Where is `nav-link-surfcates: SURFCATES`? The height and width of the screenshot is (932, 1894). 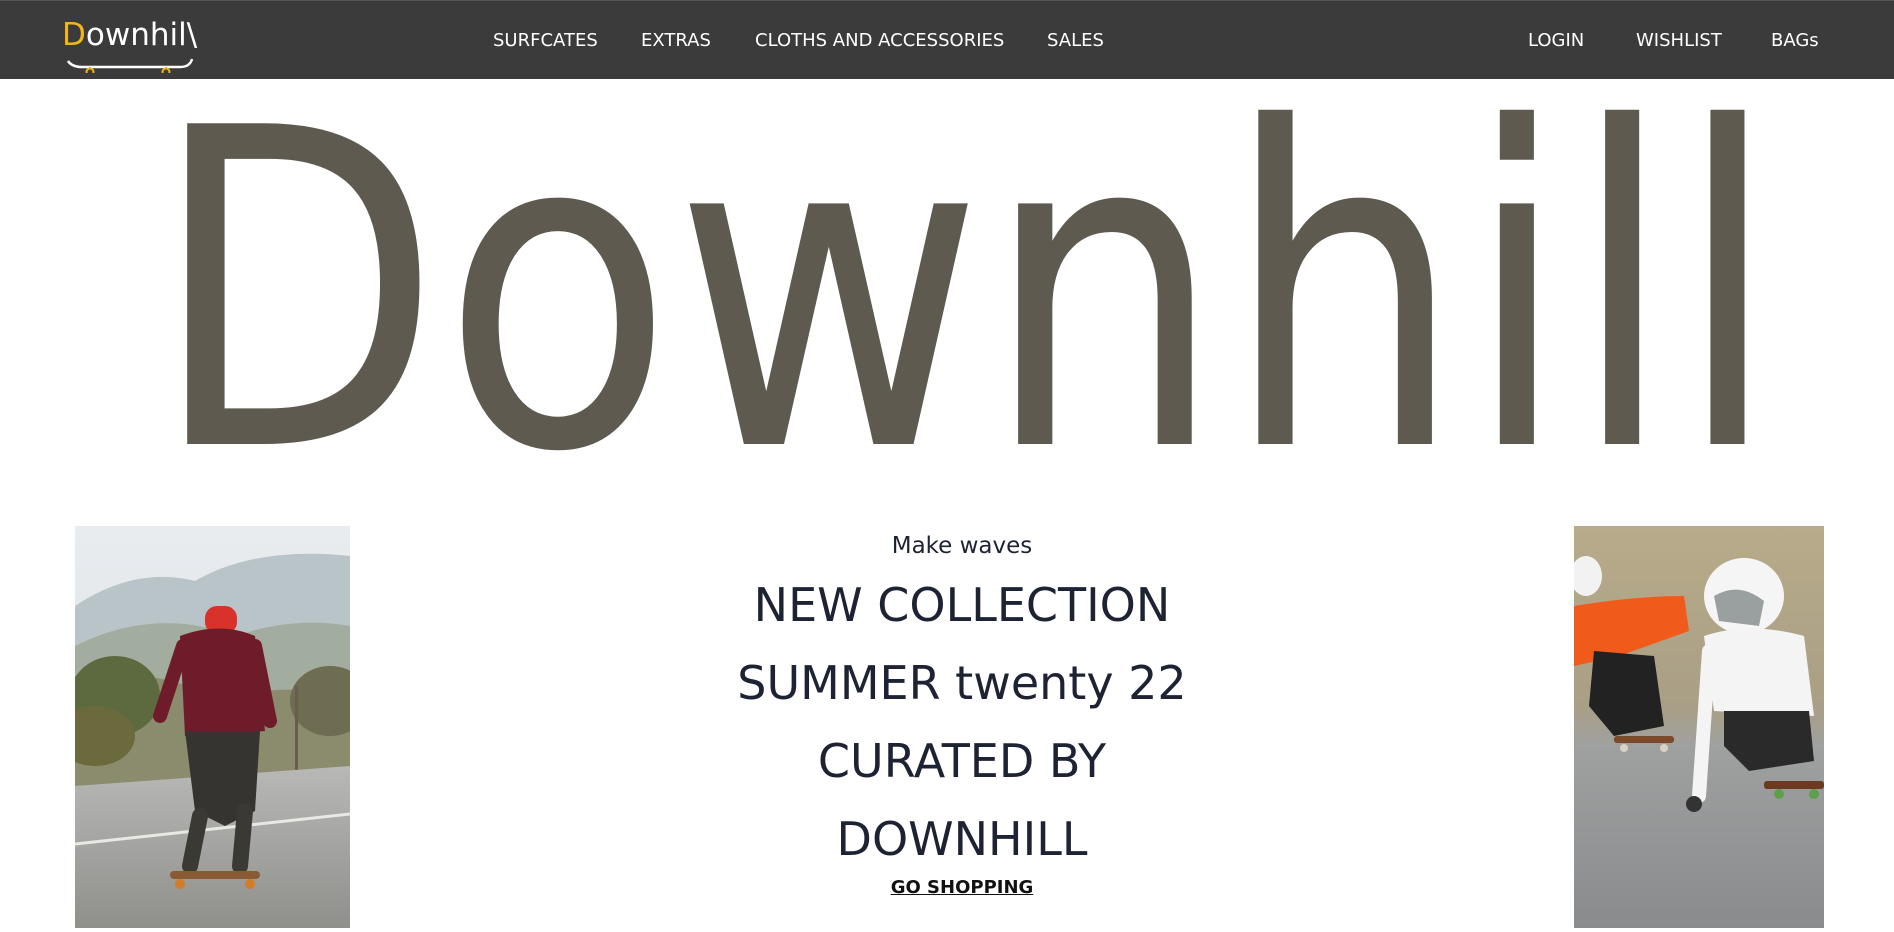
nav-link-surfcates: SURFCATES is located at coordinates (545, 41).